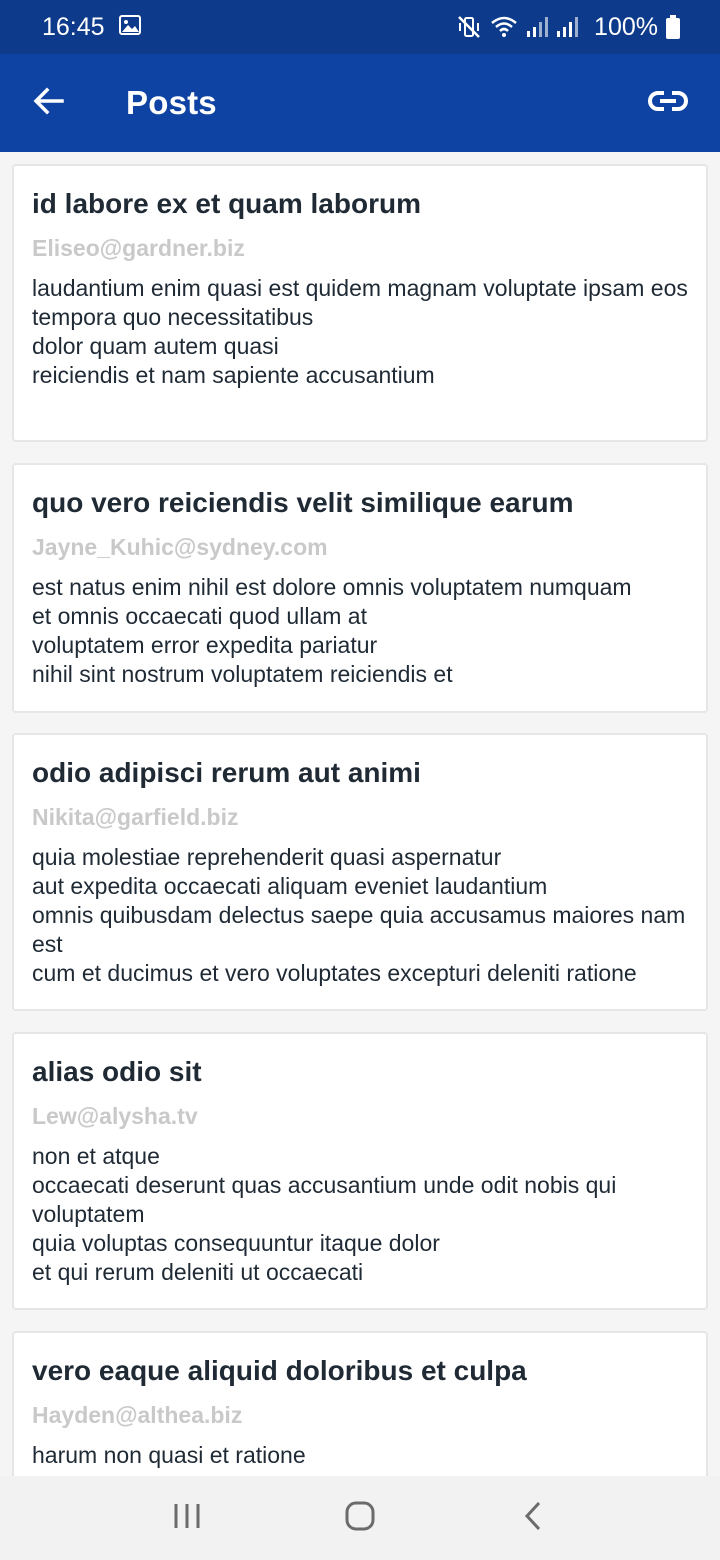  Describe the element at coordinates (673, 27) in the screenshot. I see `battery-icon` at that location.